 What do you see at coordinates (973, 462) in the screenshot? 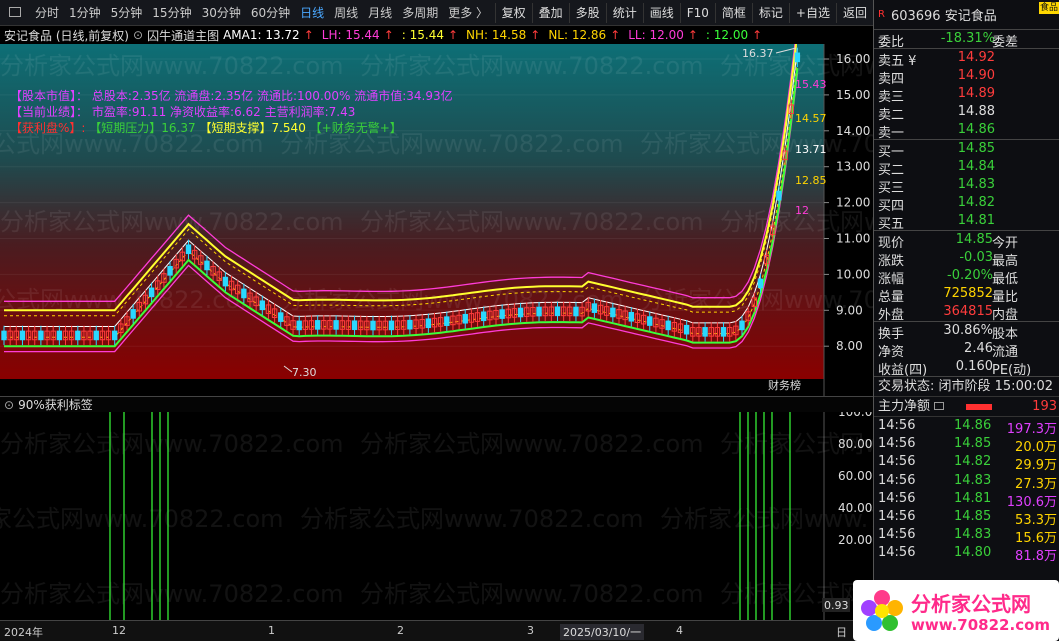
I see `tick-price: 14.82` at bounding box center [973, 462].